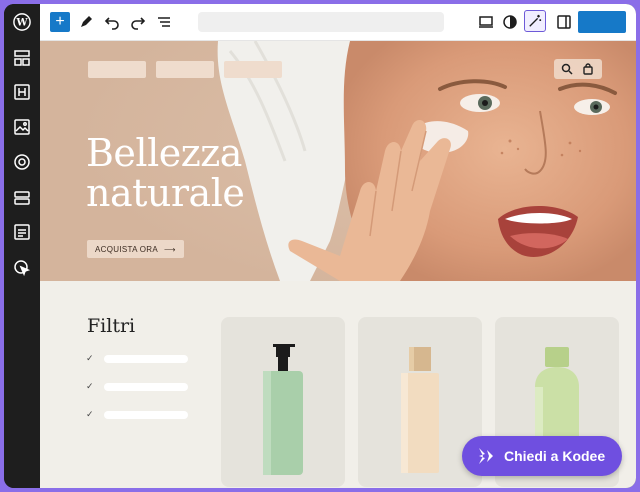  What do you see at coordinates (127, 249) in the screenshot?
I see `cta-label: ACQUISTA ORA` at bounding box center [127, 249].